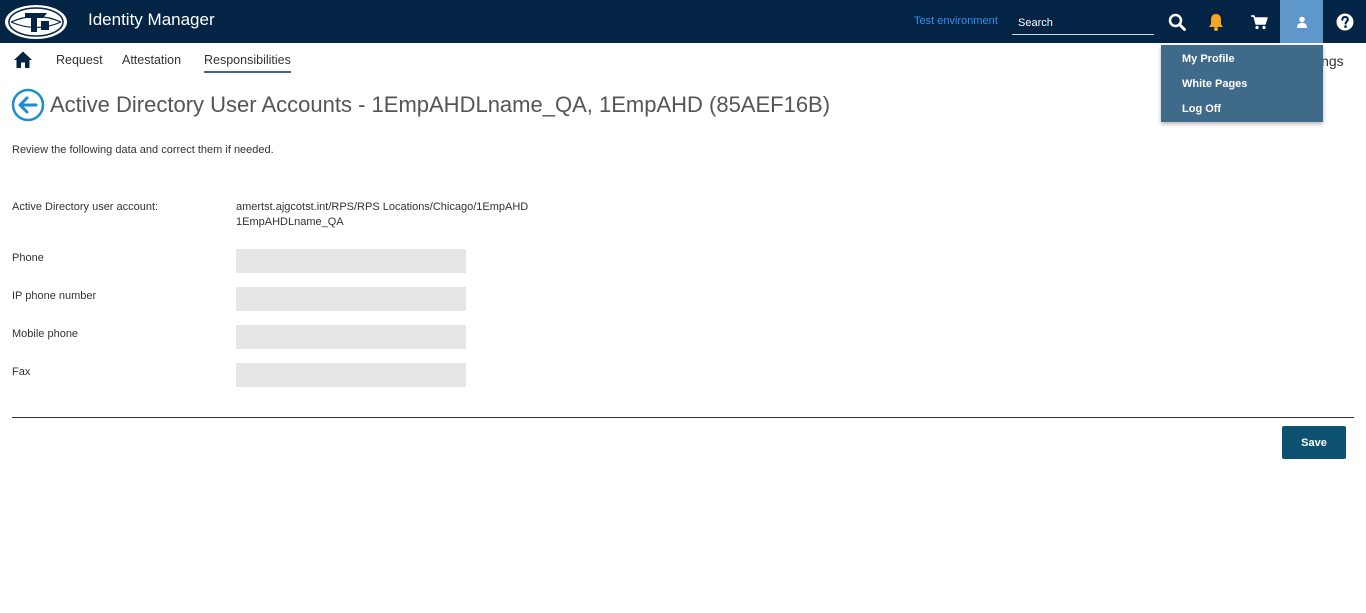 The height and width of the screenshot is (613, 1366). What do you see at coordinates (54, 296) in the screenshot?
I see `ip-phone-label: IP phone number` at bounding box center [54, 296].